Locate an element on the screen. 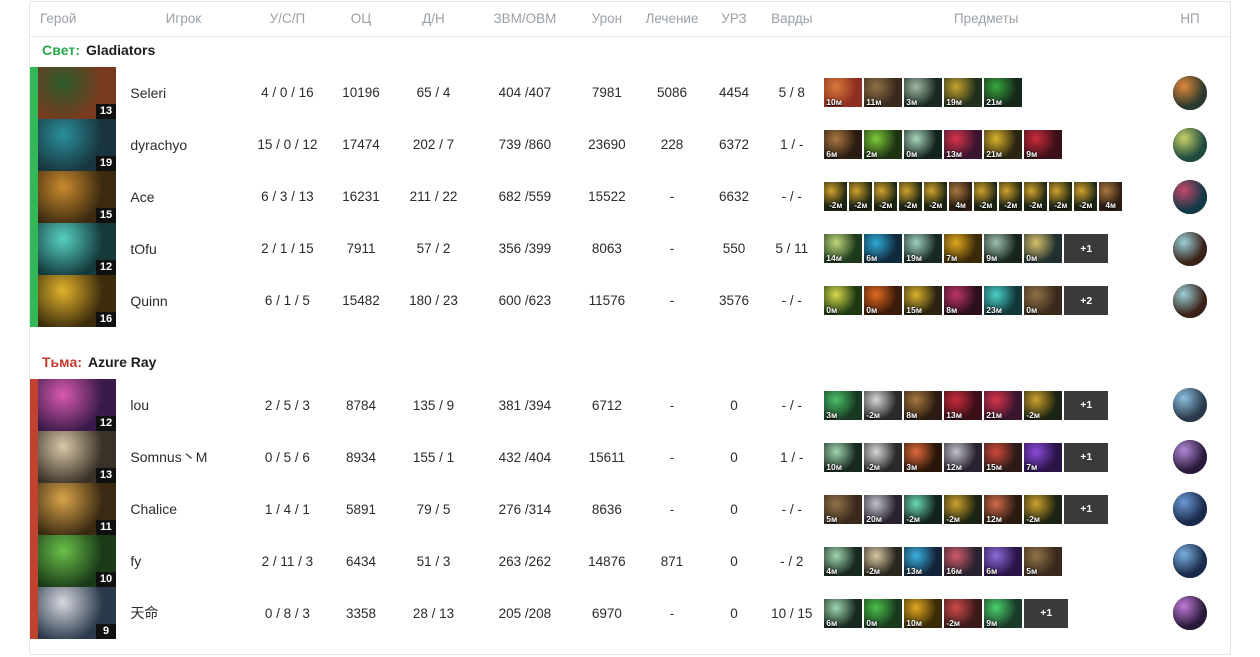 This screenshot has width=1260, height=657. column-header-wards: Варды is located at coordinates (792, 19).